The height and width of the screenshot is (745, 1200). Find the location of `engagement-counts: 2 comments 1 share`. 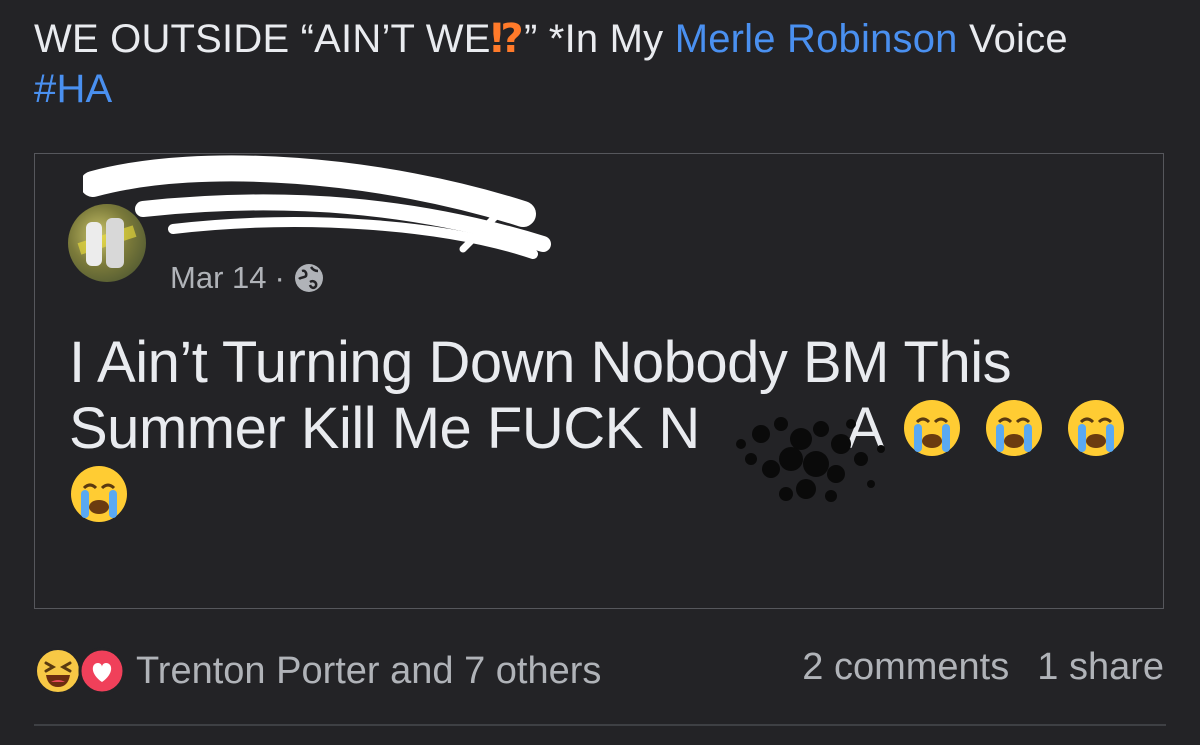

engagement-counts: 2 comments 1 share is located at coordinates (983, 667).